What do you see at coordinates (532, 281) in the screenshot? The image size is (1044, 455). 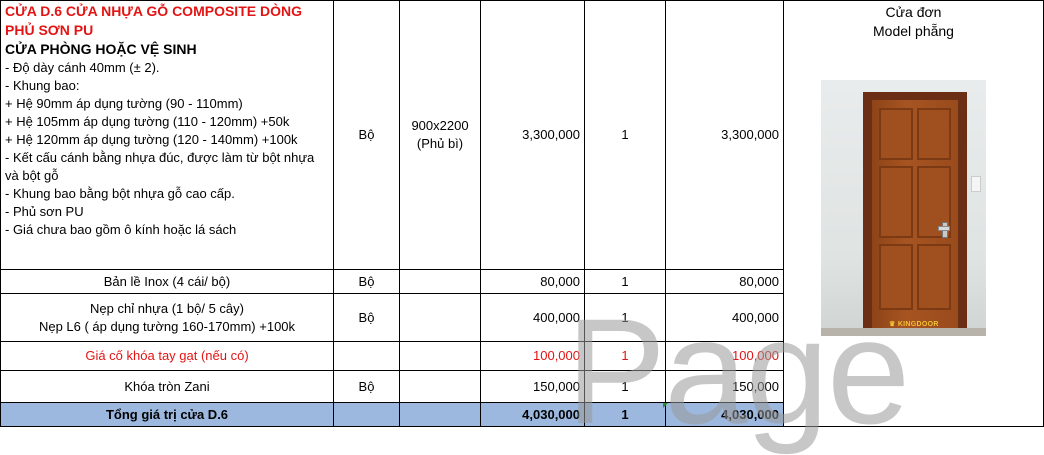 I see `item-unit-price: 80,000` at bounding box center [532, 281].